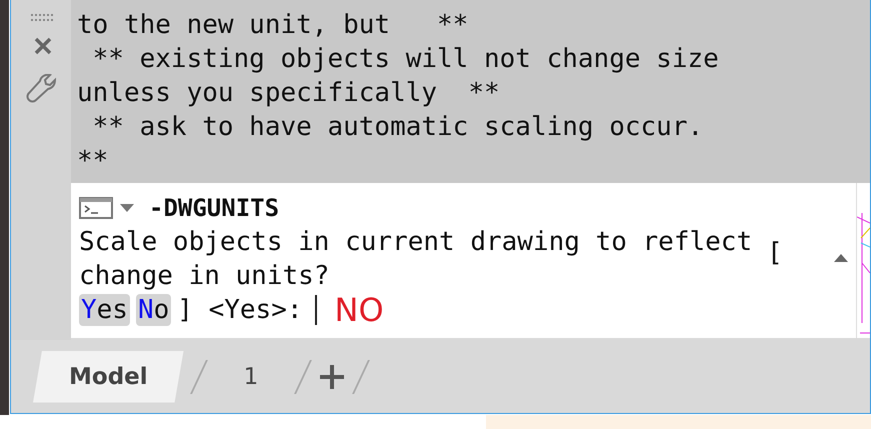 The width and height of the screenshot is (871, 429). Describe the element at coordinates (251, 376) in the screenshot. I see `layout-tab: 1` at that location.